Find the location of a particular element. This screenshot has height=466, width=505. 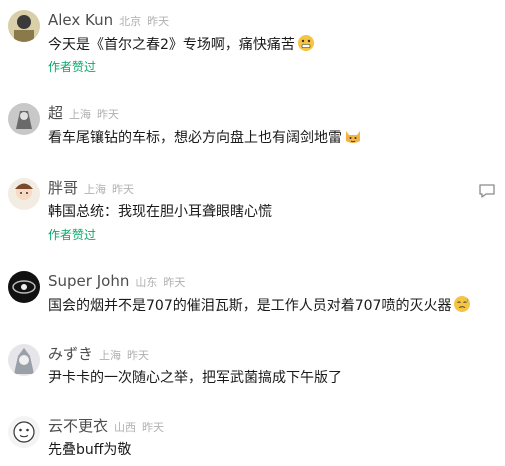

comment-text: 先叠buff为敬 is located at coordinates (89, 450).